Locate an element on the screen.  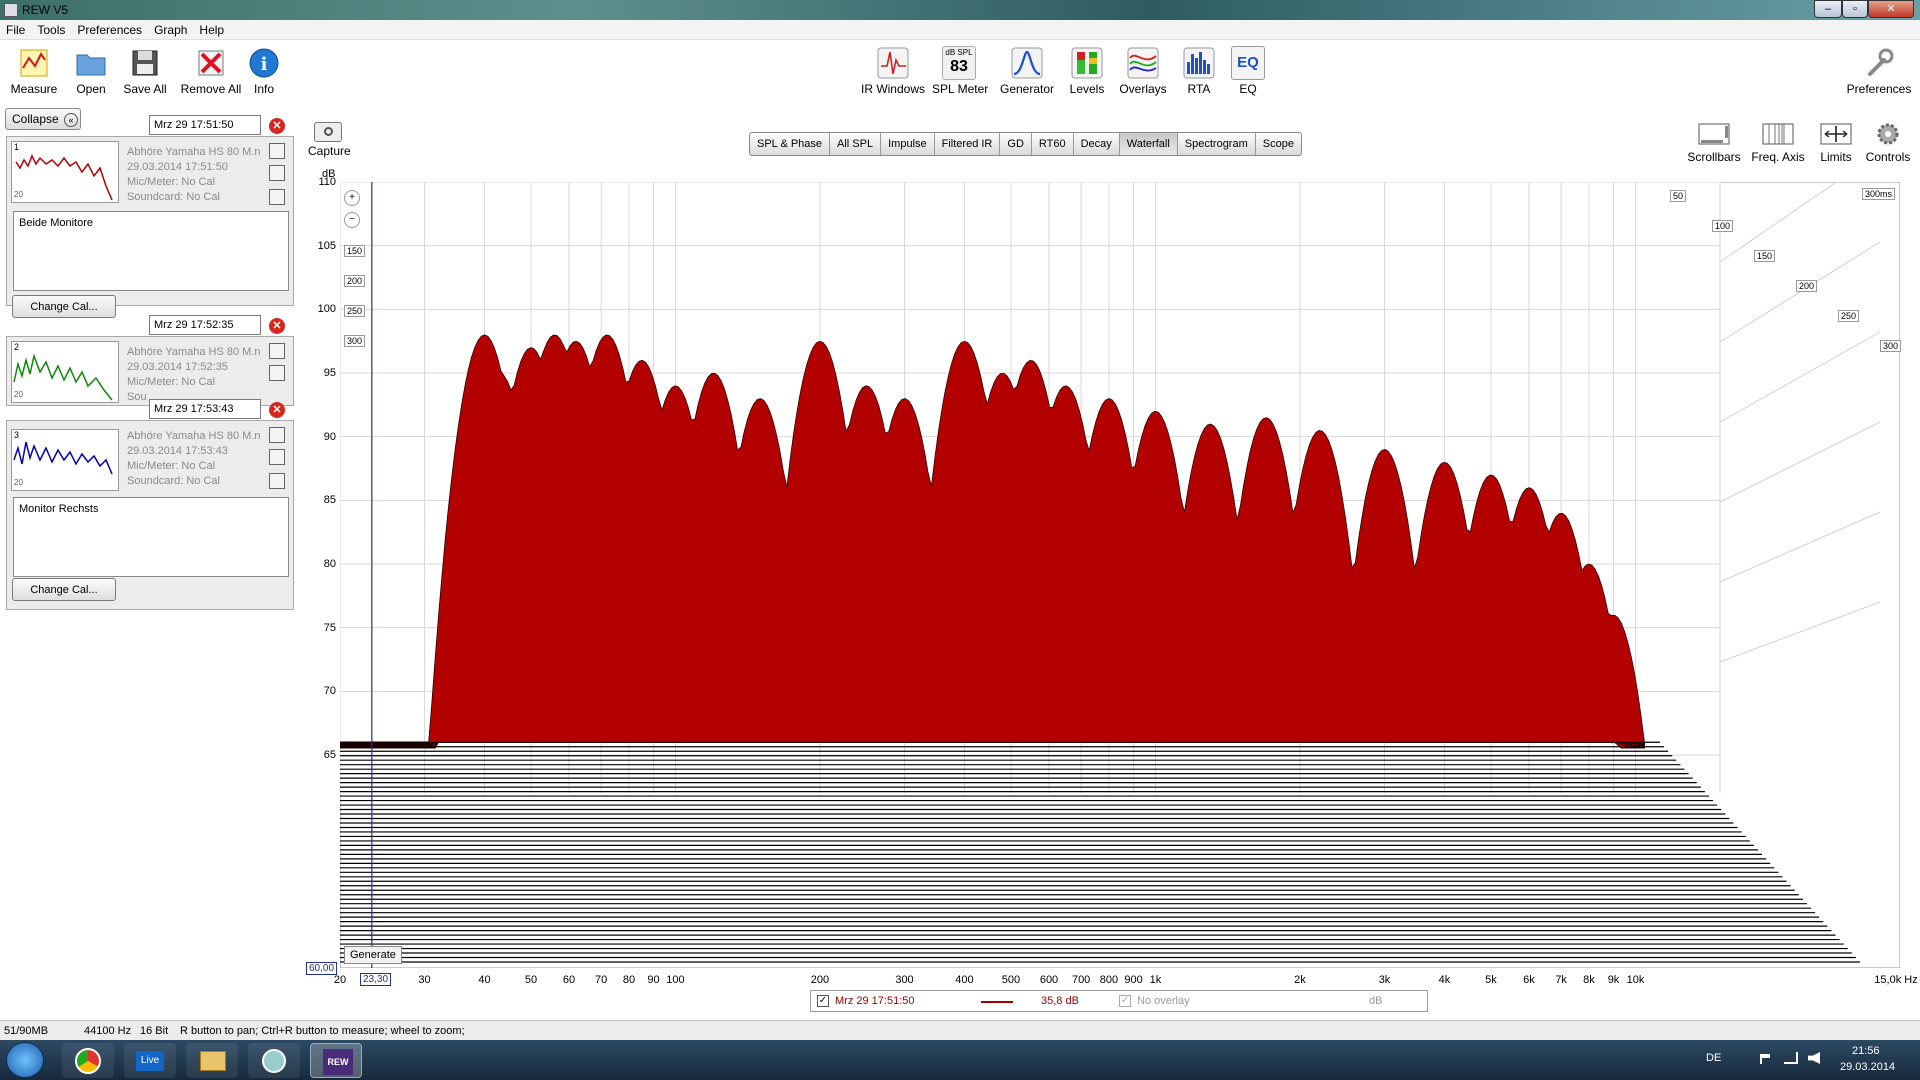
zoom-in-icon: + is located at coordinates (352, 198).